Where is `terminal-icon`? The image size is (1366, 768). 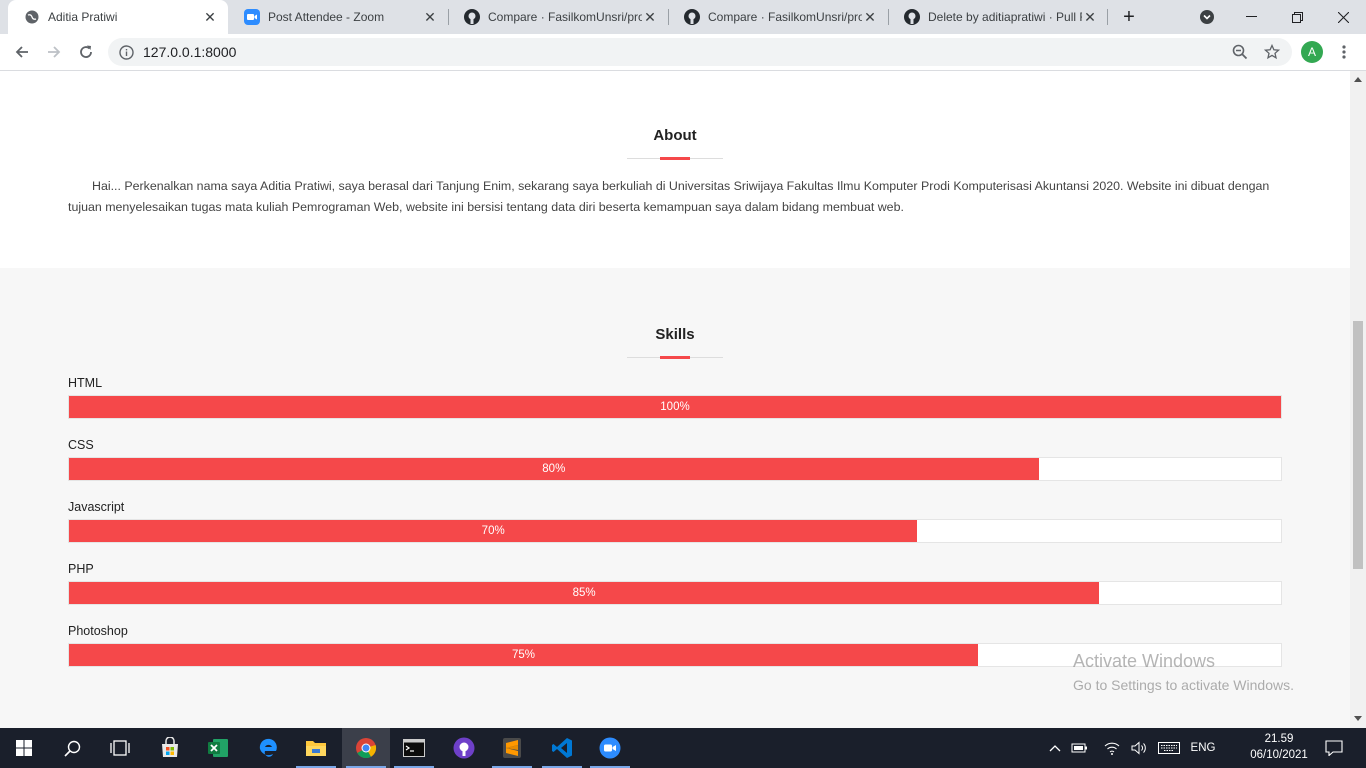
terminal-icon is located at coordinates (414, 748).